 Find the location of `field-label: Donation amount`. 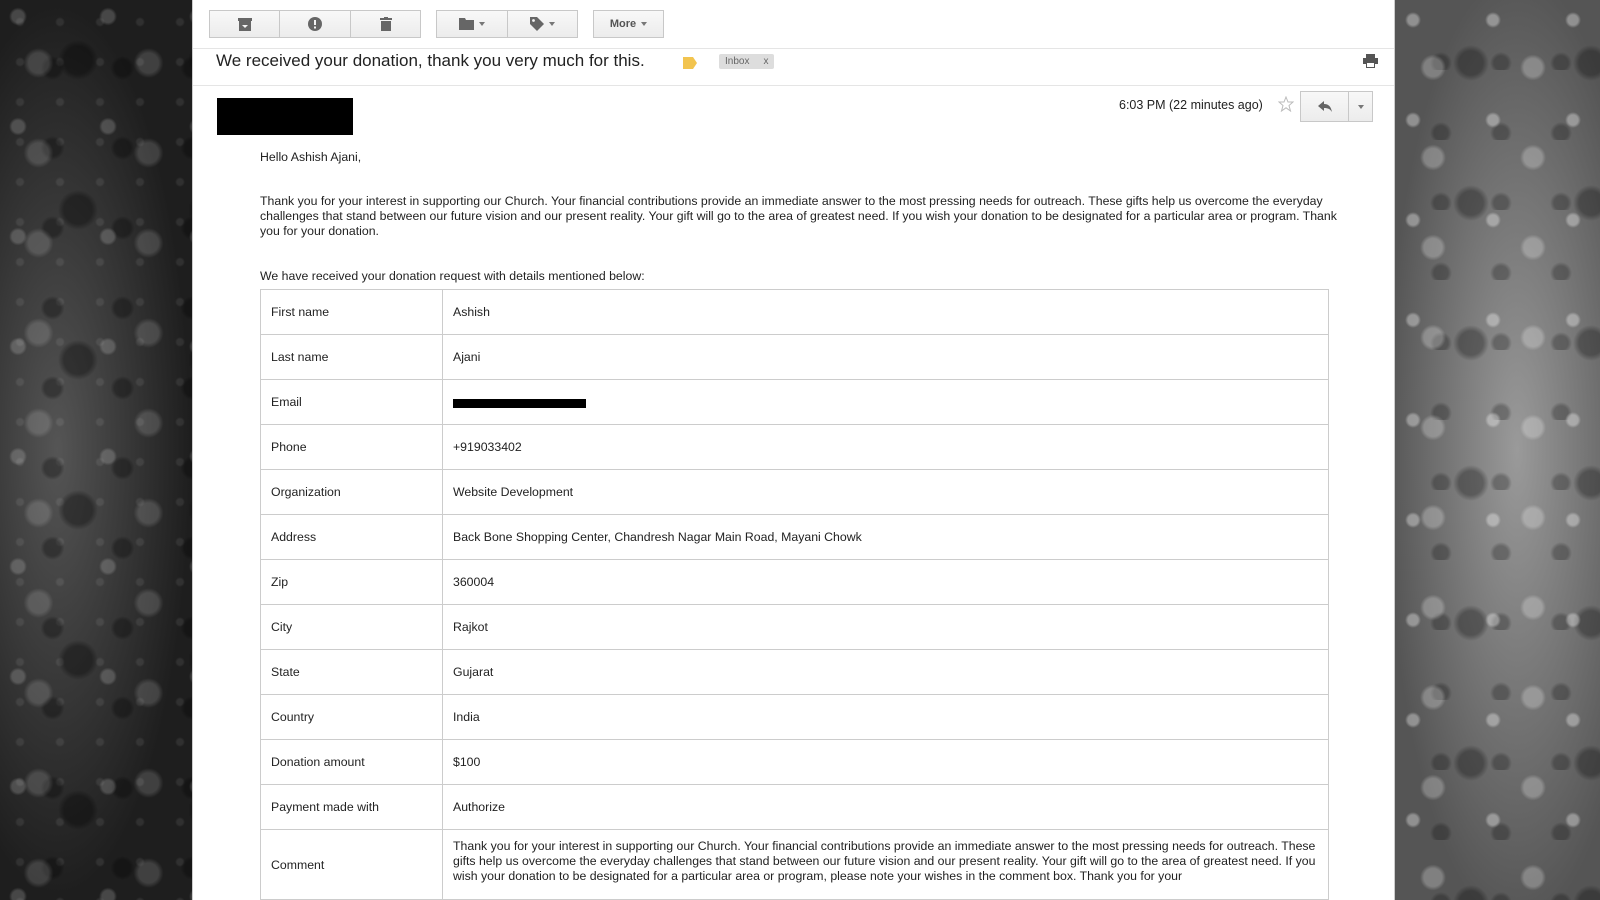

field-label: Donation amount is located at coordinates (351, 762).